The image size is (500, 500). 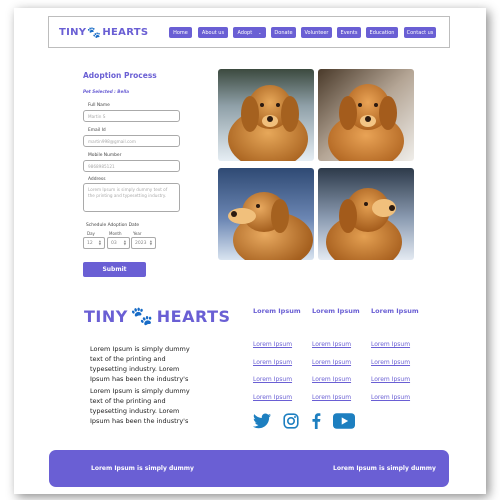 I want to click on nav-events-label: Events, so click(x=349, y=32).